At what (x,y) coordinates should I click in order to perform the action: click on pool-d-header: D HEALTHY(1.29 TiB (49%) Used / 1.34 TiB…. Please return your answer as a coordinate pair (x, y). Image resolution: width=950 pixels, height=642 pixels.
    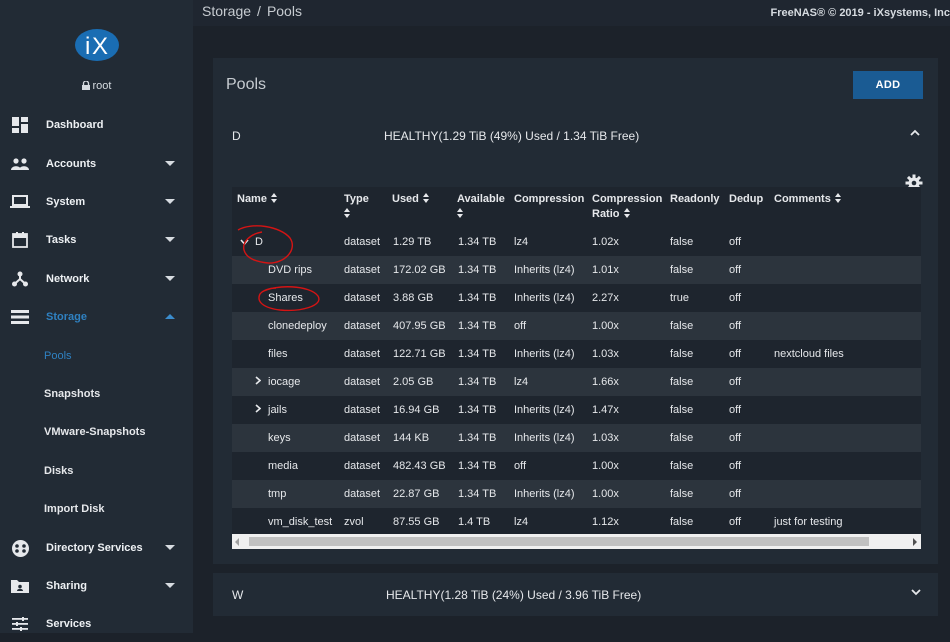
    Looking at the image, I should click on (575, 135).